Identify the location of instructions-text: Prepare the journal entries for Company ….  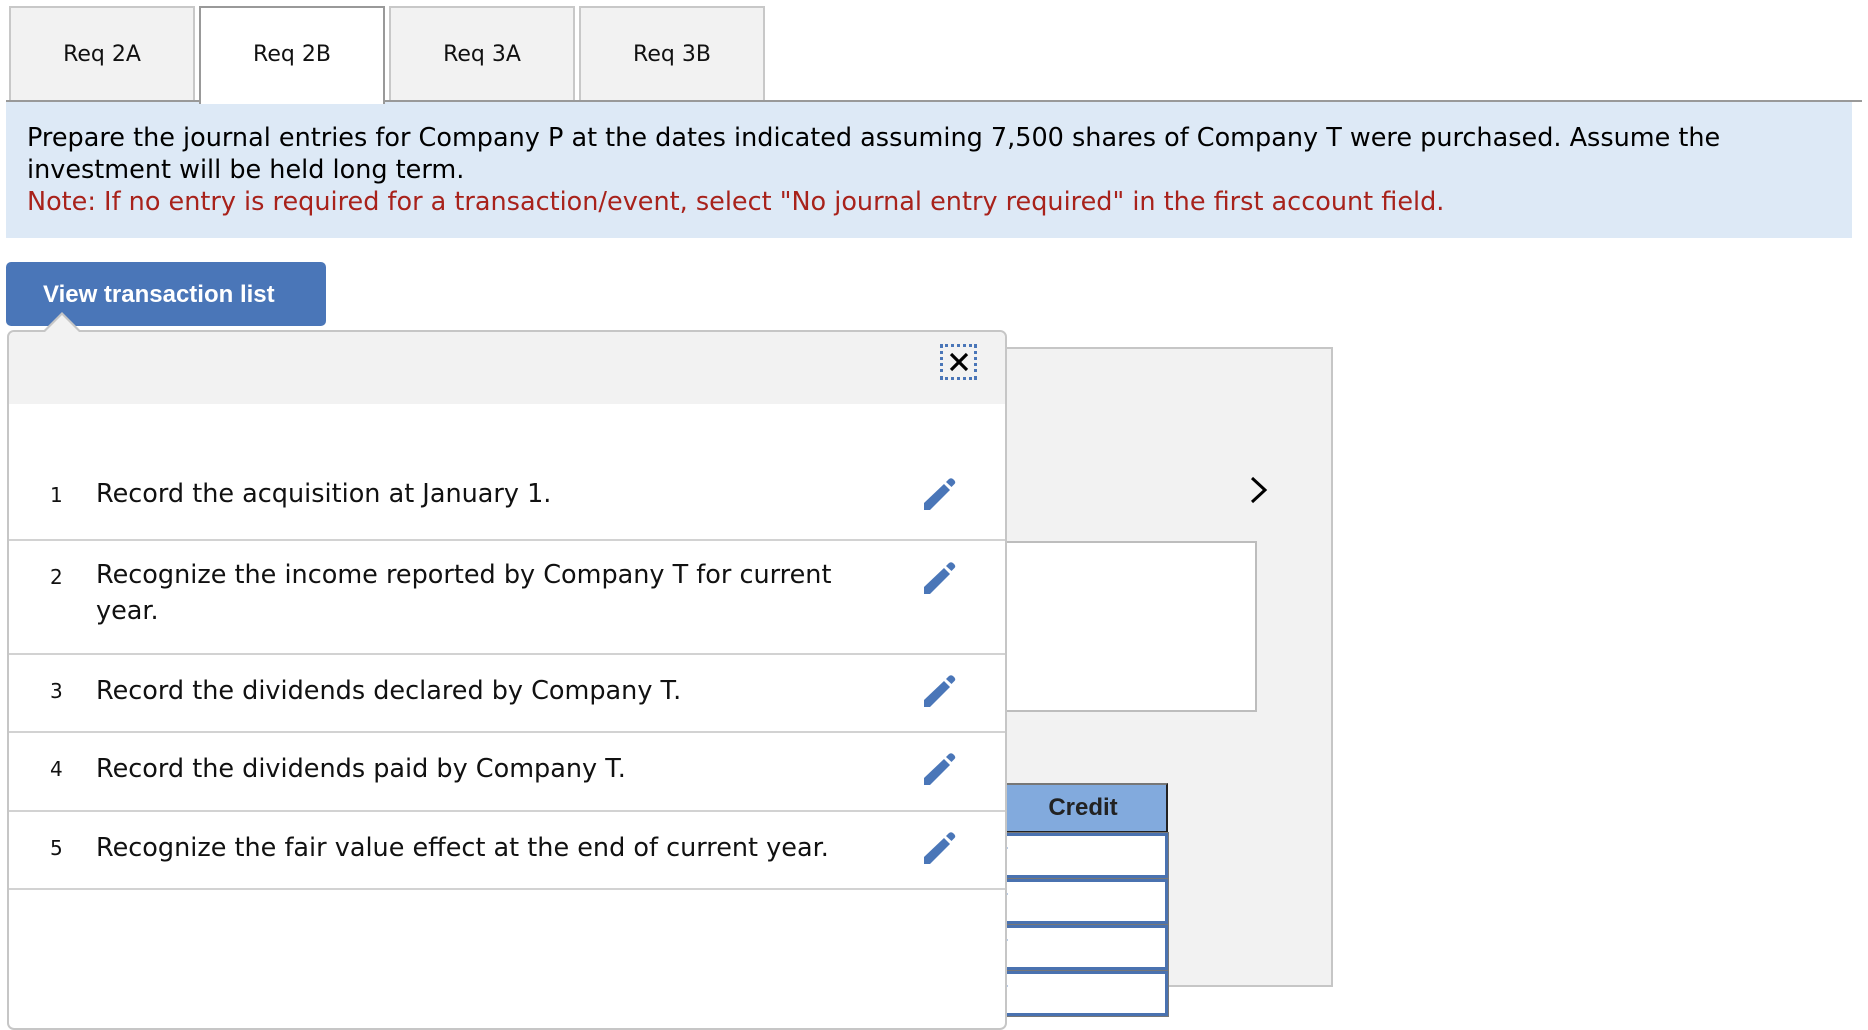
(874, 154).